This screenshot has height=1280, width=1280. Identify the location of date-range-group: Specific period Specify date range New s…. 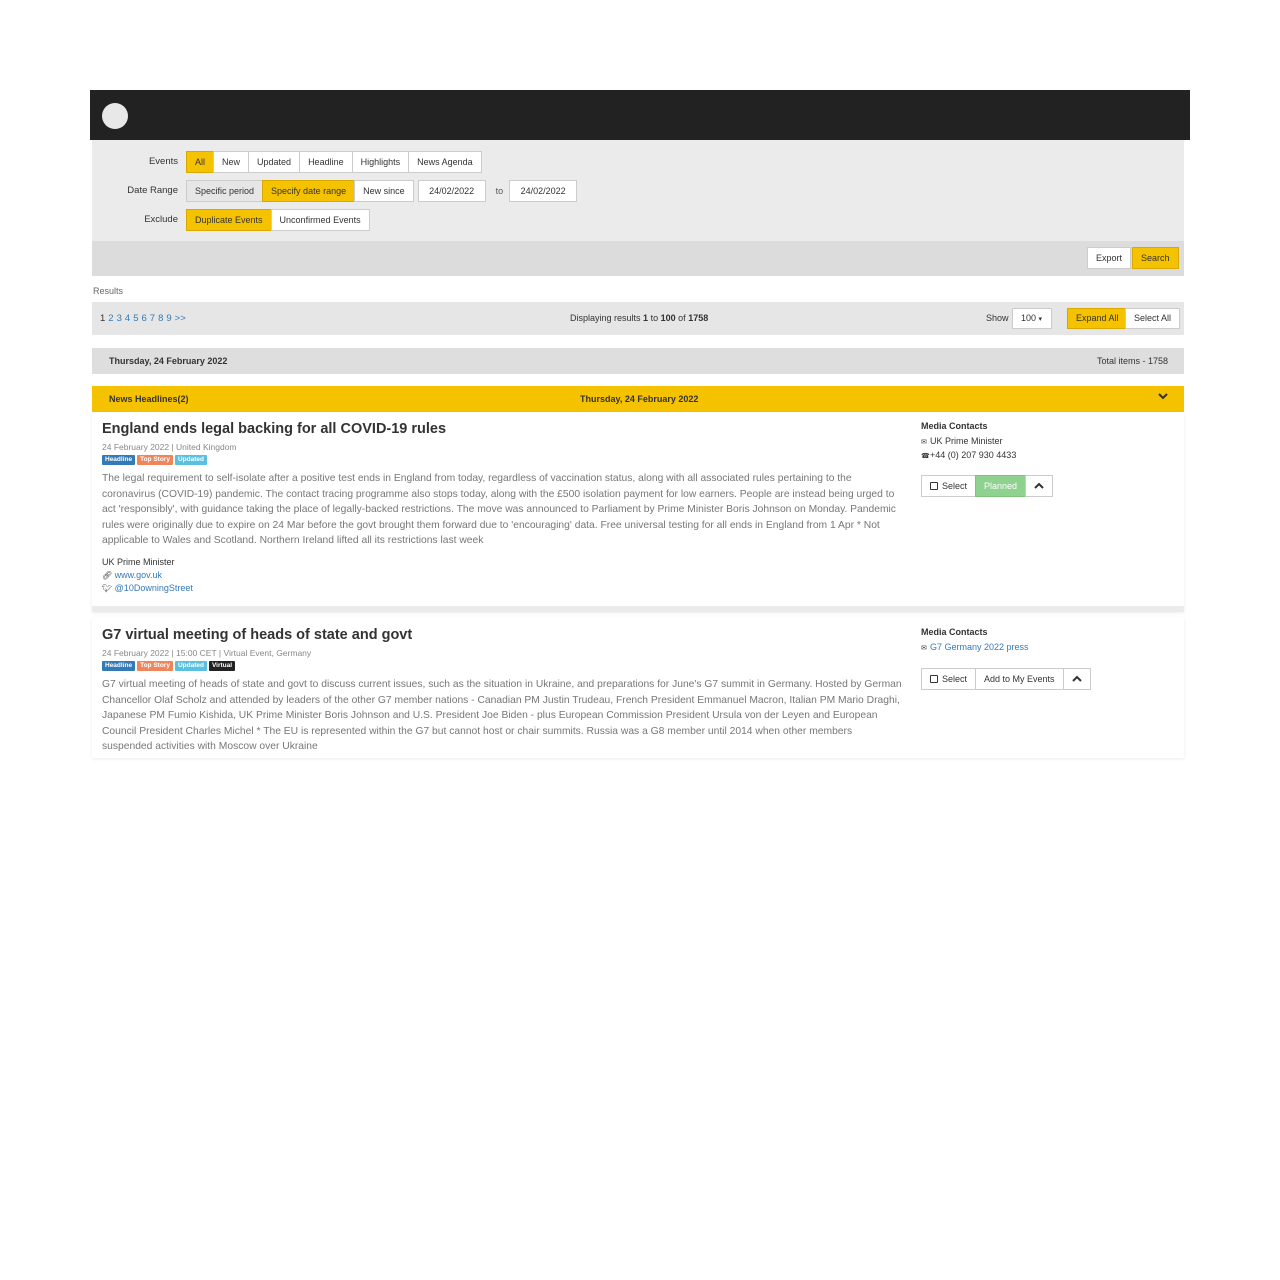
(300, 190).